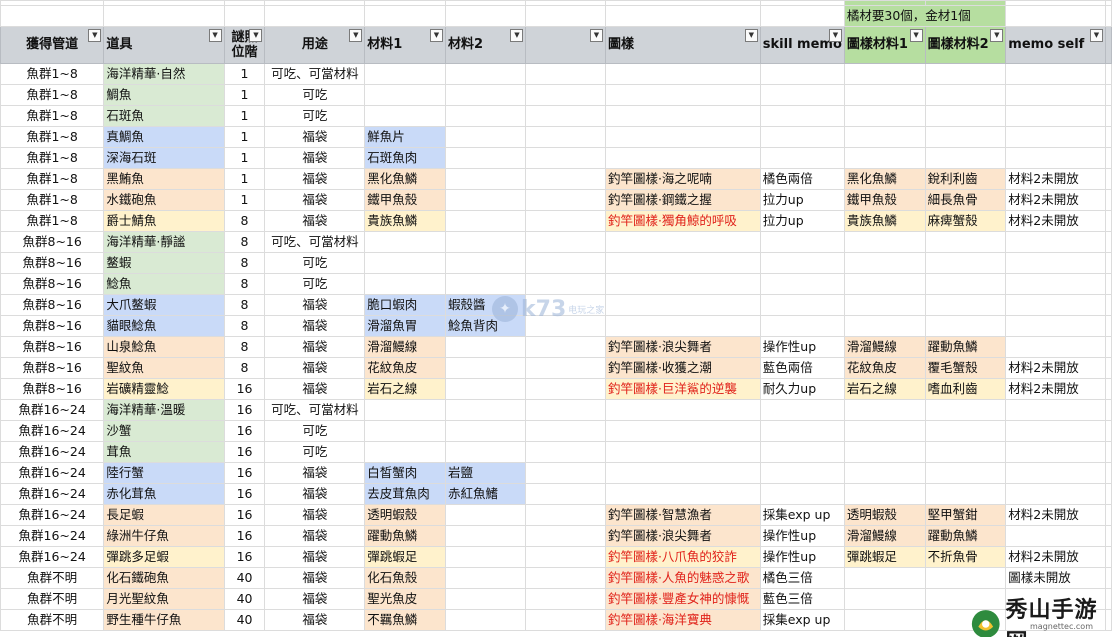 The width and height of the screenshot is (1112, 637). What do you see at coordinates (405, 95) in the screenshot?
I see `cell-material1` at bounding box center [405, 95].